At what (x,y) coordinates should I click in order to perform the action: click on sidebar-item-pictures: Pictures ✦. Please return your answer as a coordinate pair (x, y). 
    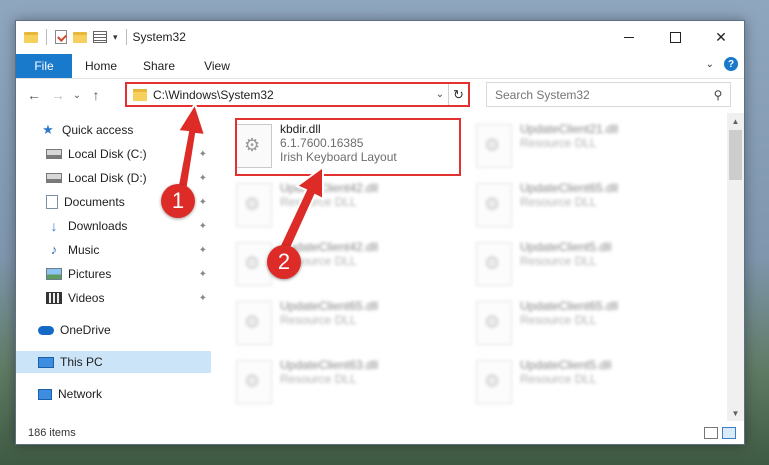
    Looking at the image, I should click on (113, 274).